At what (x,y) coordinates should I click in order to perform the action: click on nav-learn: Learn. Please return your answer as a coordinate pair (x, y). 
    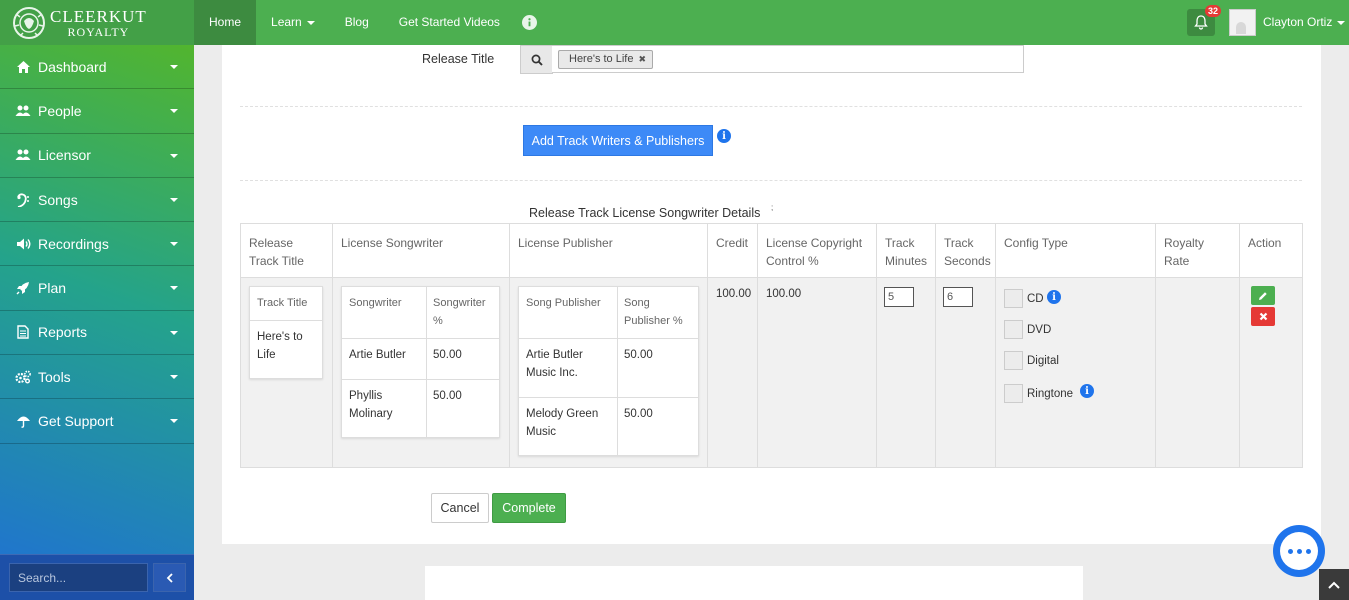
    Looking at the image, I should click on (293, 22).